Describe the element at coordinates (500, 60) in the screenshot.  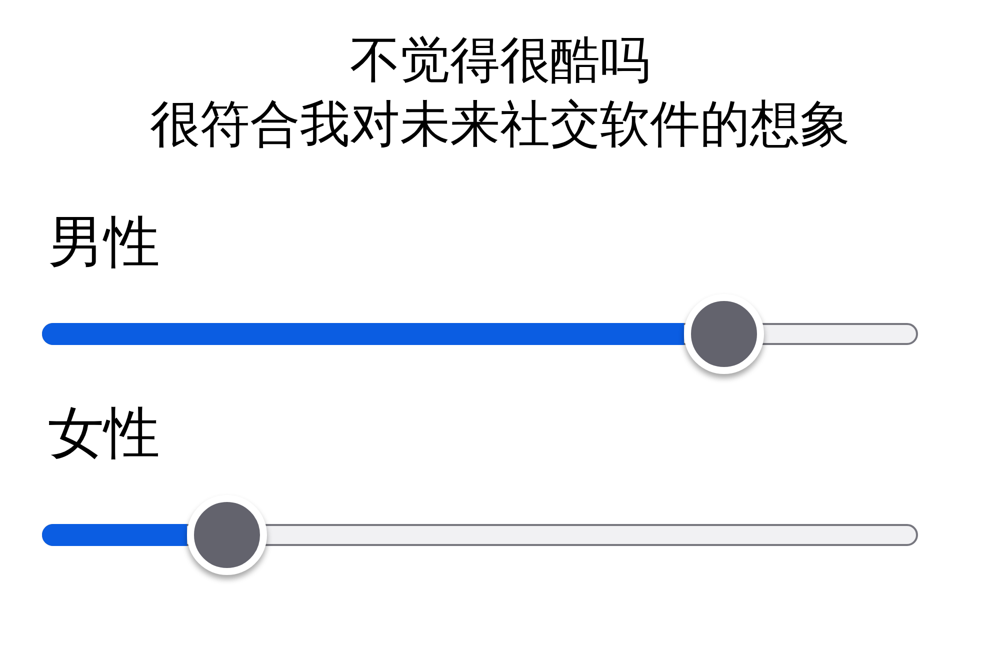
I see `caption-text: 不觉得很酷吗` at that location.